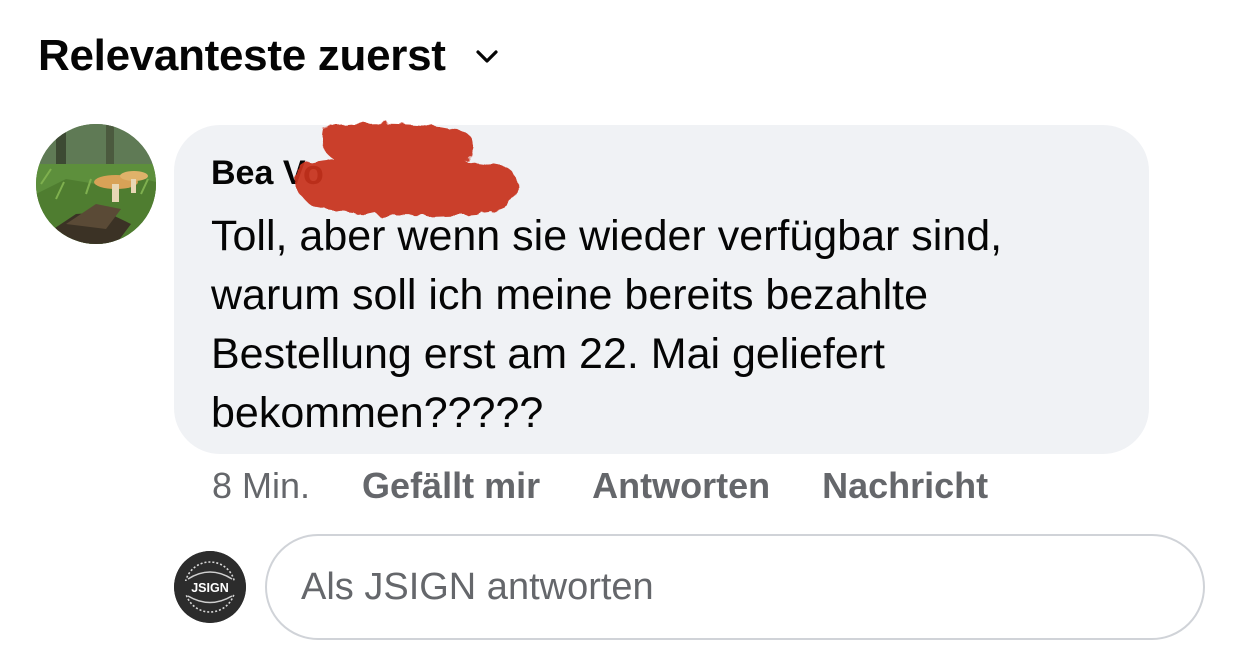  Describe the element at coordinates (662, 169) in the screenshot. I see `author-row: Bea Vo` at that location.